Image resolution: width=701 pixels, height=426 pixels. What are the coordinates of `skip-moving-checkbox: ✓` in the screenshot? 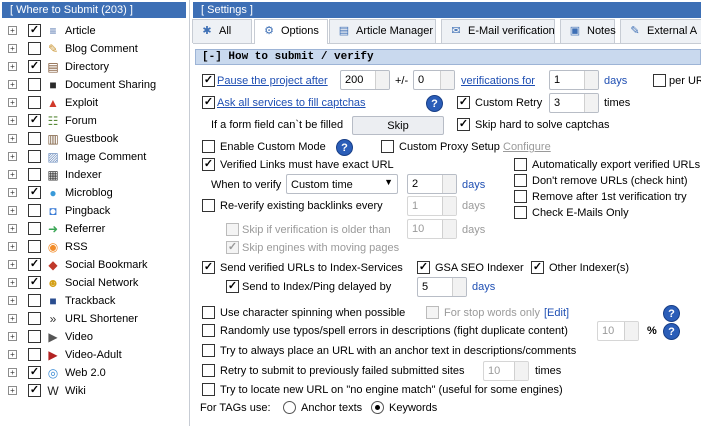 It's located at (232, 247).